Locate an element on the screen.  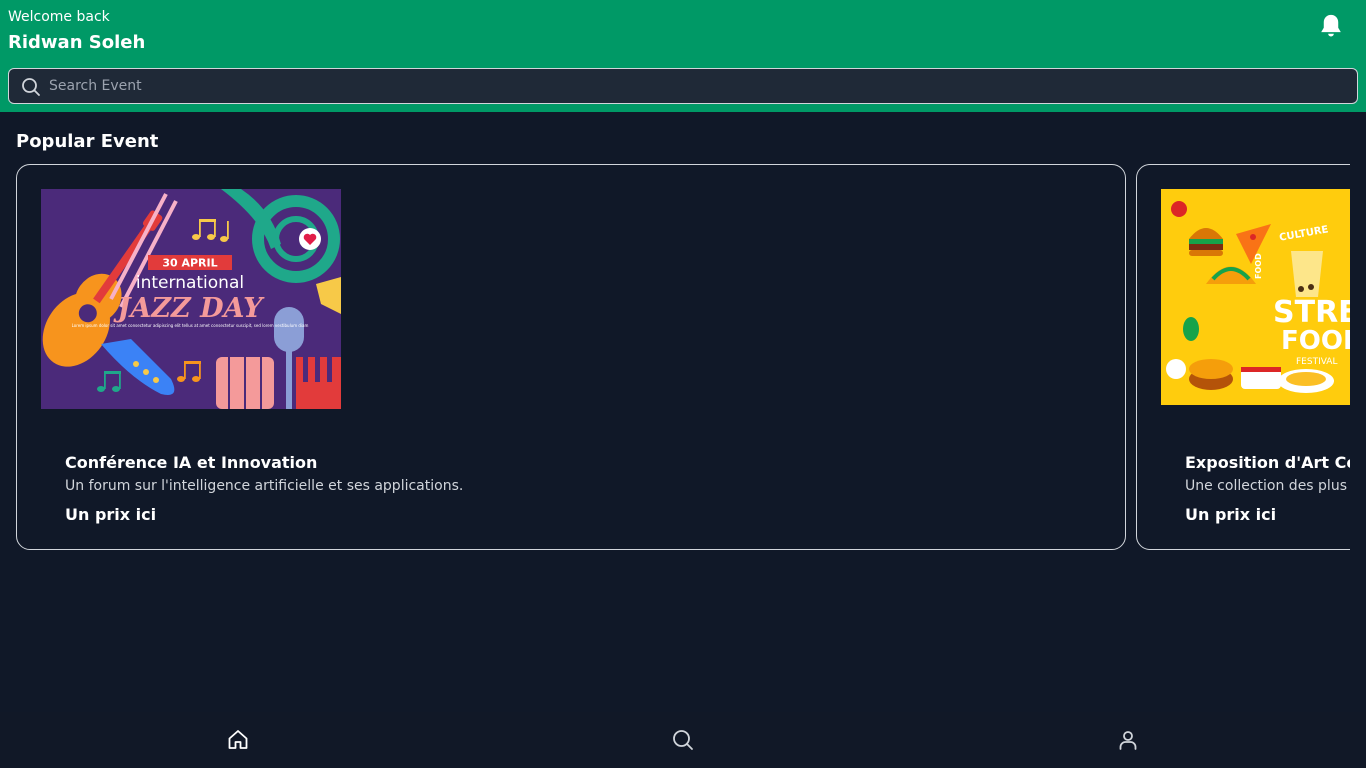
event-image: STREE FOOD FESTIVAL CULTURE FOOD is located at coordinates (1255, 299).